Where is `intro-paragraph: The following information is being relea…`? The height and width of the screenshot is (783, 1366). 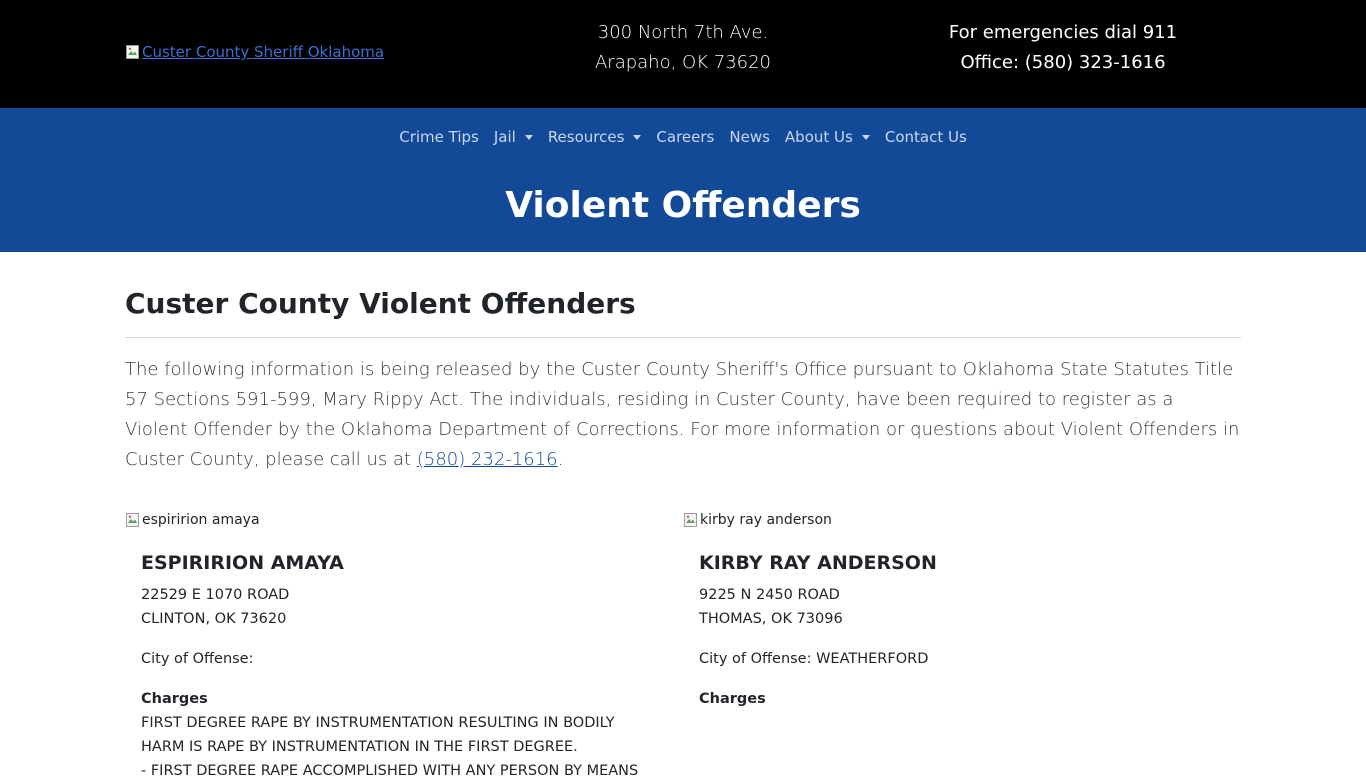 intro-paragraph: The following information is being relea… is located at coordinates (683, 415).